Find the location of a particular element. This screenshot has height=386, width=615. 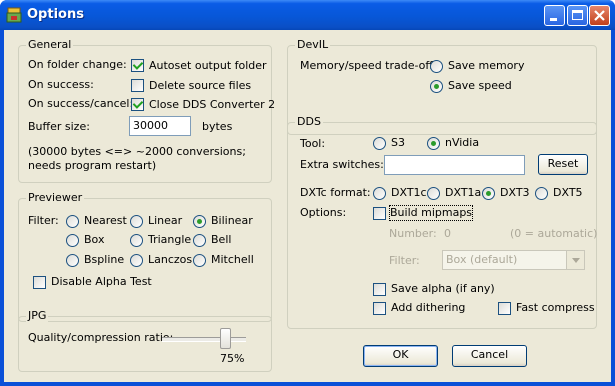

buffer-size-label: Buffer size: is located at coordinates (59, 126).